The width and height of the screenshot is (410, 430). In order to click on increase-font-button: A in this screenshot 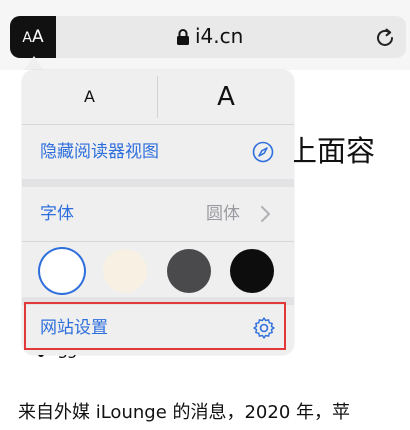, I will do `click(226, 97)`.